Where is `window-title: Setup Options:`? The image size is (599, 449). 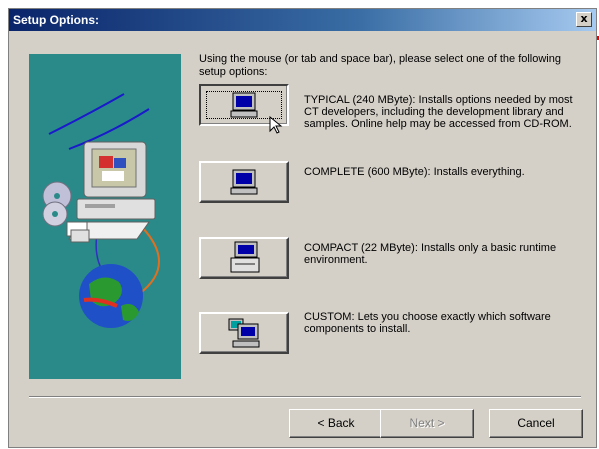 window-title: Setup Options: is located at coordinates (56, 20).